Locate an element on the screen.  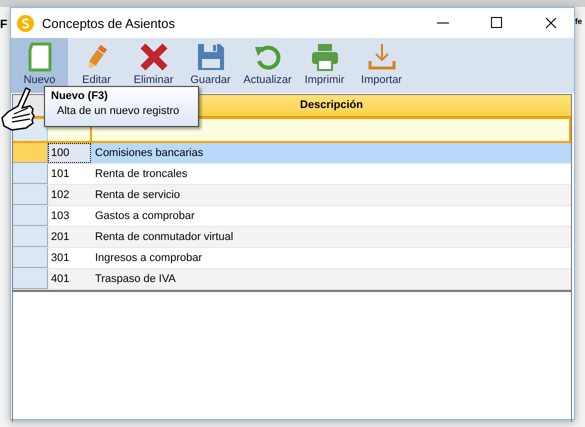
window-title: Conceptos de Asientos is located at coordinates (109, 23).